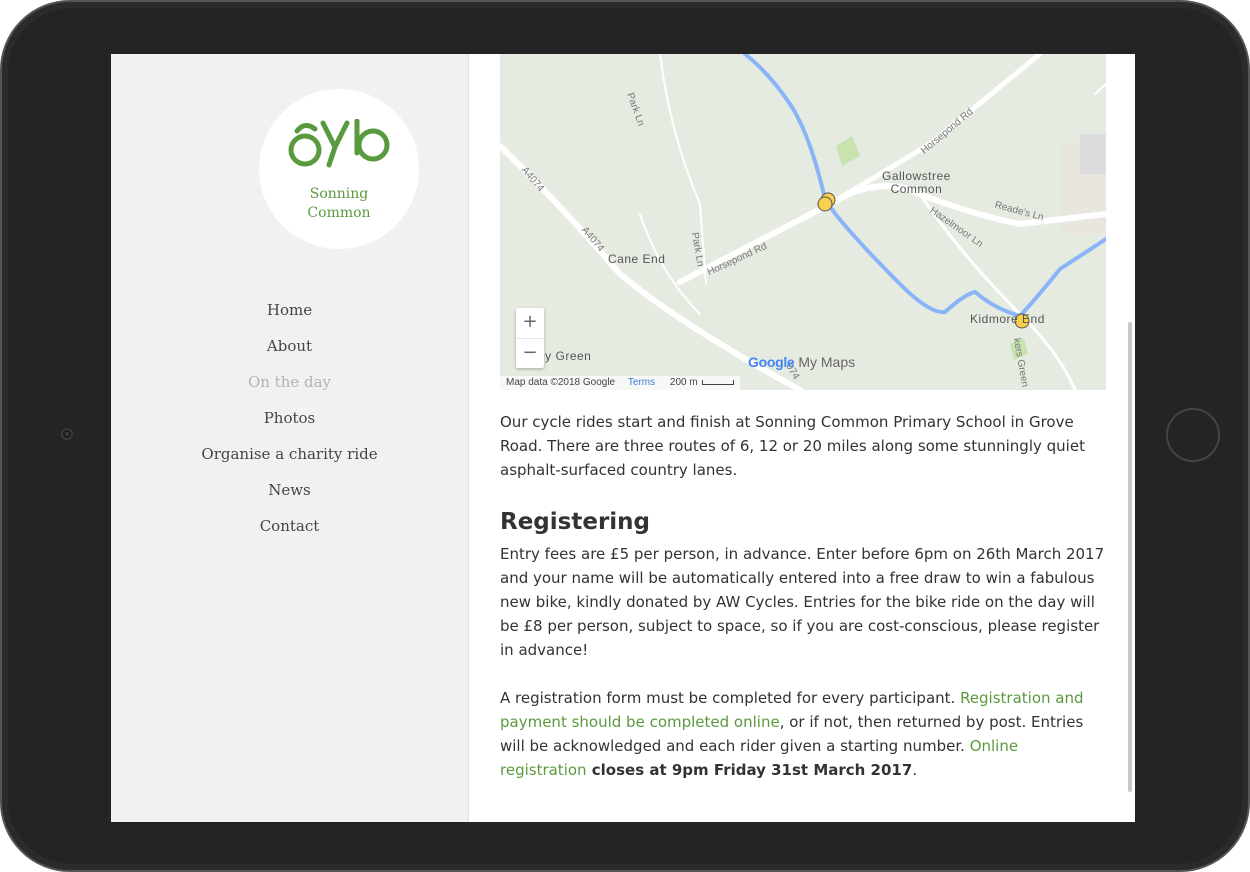 The height and width of the screenshot is (872, 1250). I want to click on nav-item-contact: Contact, so click(314, 531).